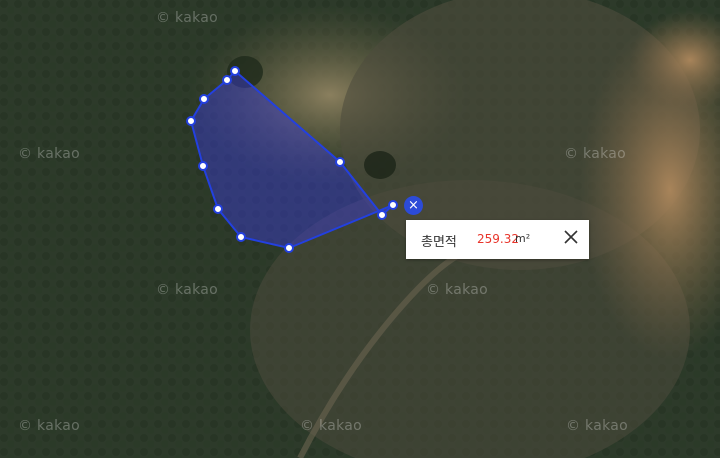 The width and height of the screenshot is (720, 458). I want to click on area-unit: m², so click(523, 238).